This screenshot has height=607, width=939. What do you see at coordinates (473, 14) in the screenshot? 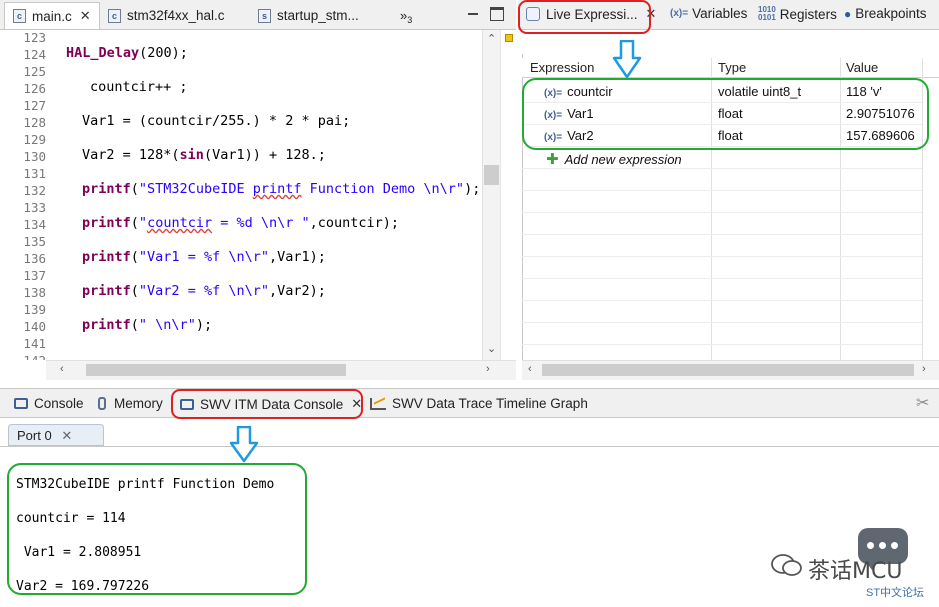
I see `minimize-icon` at bounding box center [473, 14].